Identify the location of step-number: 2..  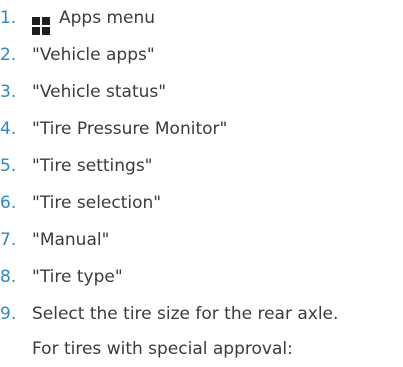
(8, 55).